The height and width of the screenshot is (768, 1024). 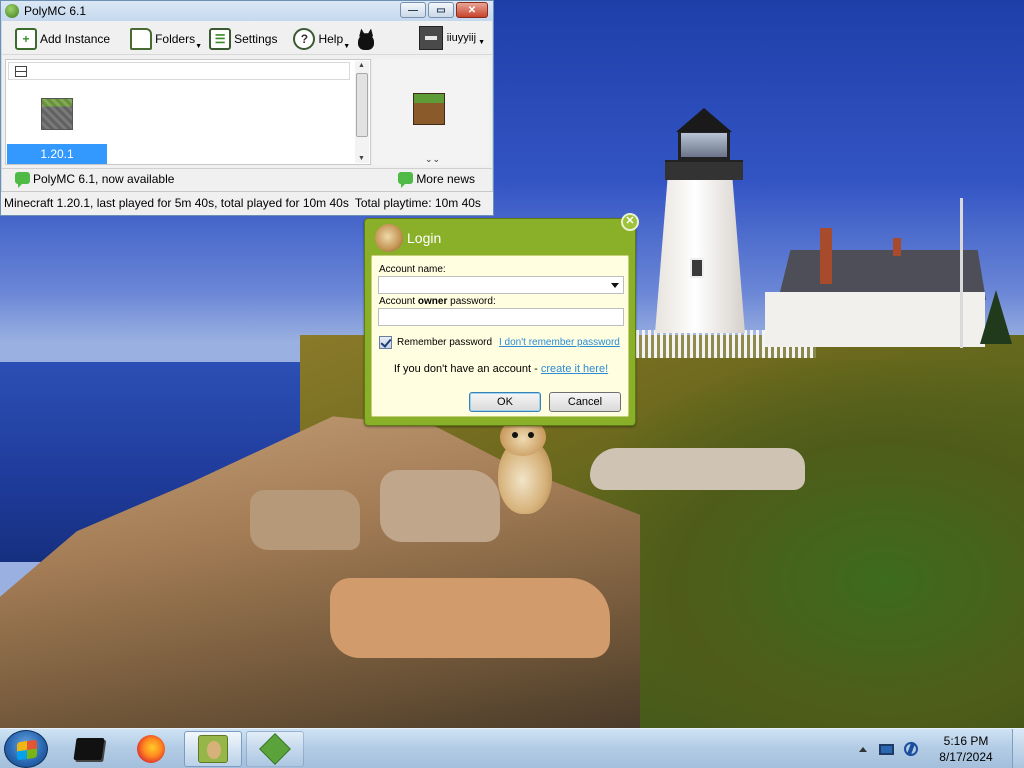 I want to click on display-icon, so click(x=886, y=749).